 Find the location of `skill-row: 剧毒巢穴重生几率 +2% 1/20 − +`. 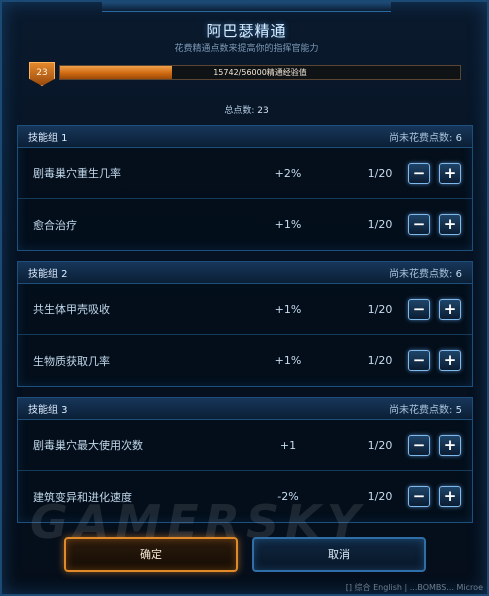

skill-row: 剧毒巢穴重生几率 +2% 1/20 − + is located at coordinates (245, 173).